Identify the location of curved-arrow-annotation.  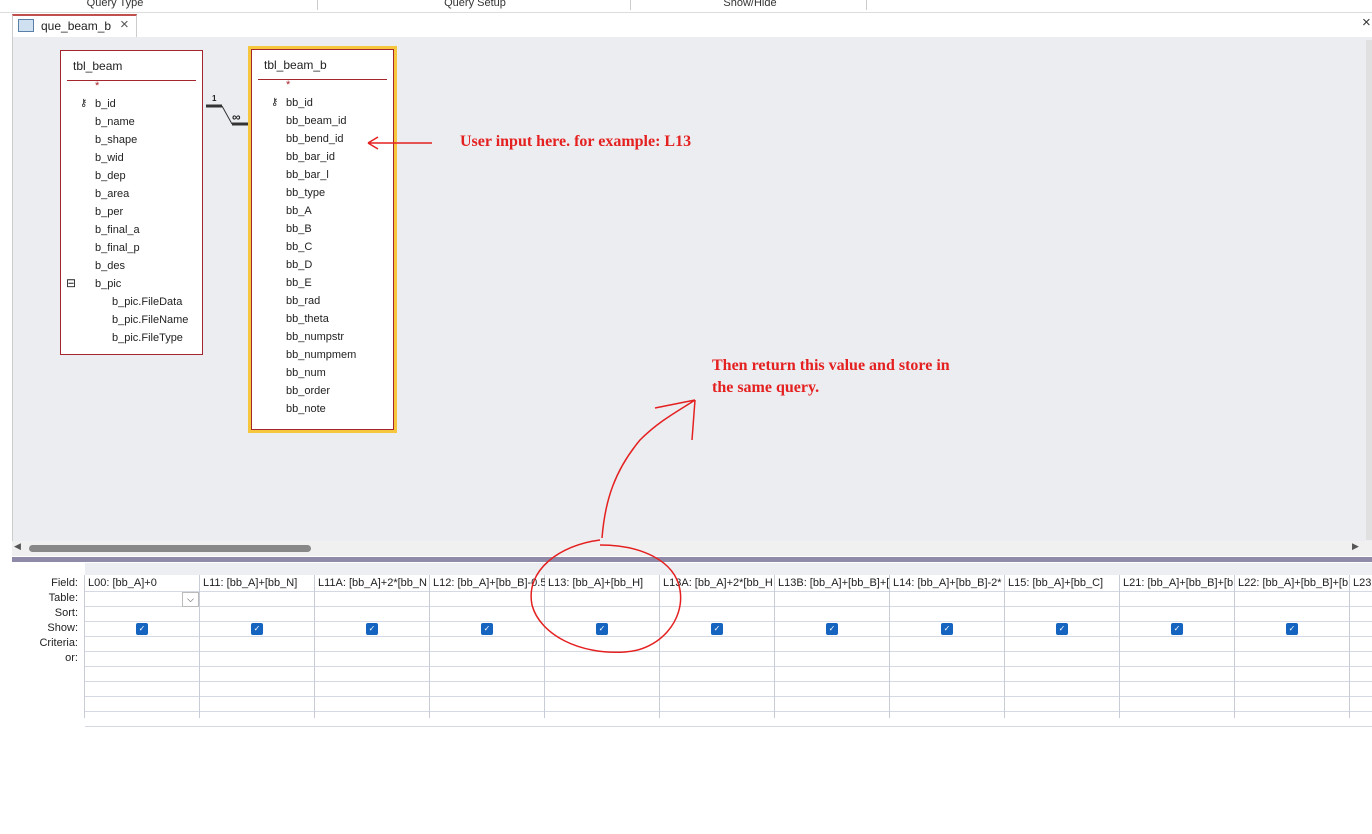
(648, 469).